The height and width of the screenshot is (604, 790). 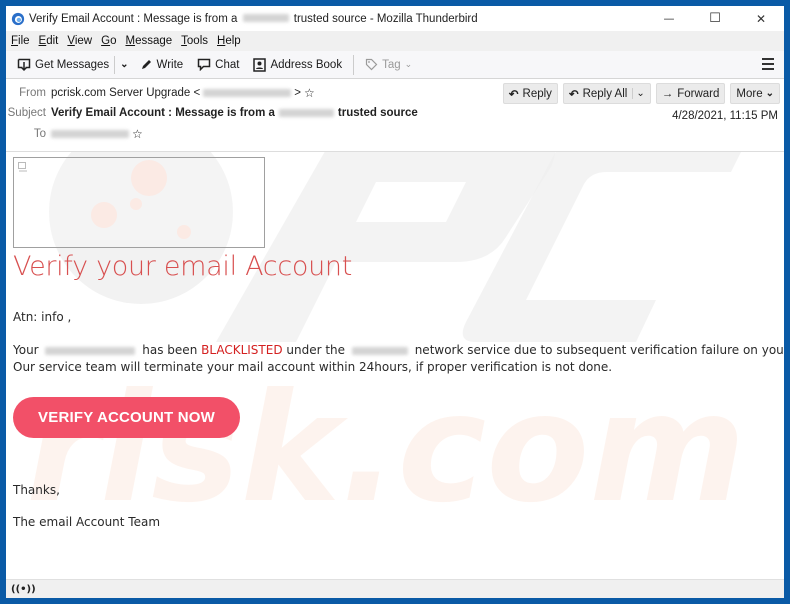 I want to click on get-messages-label: Get Messages, so click(x=72, y=64).